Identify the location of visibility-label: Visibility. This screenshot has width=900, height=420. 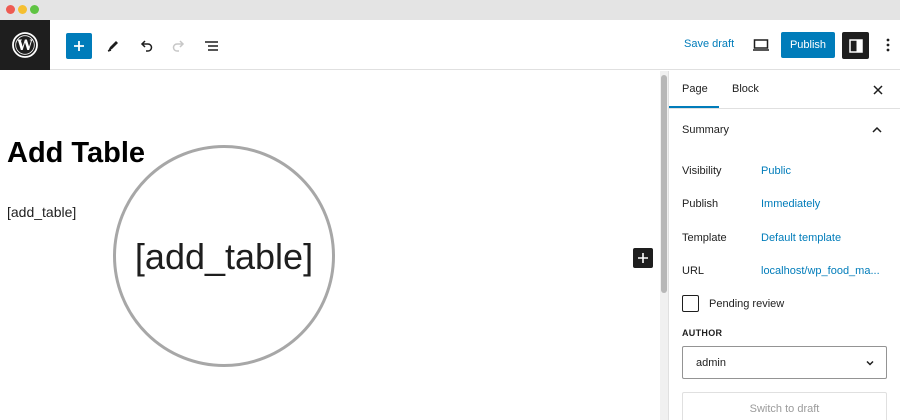
(702, 171).